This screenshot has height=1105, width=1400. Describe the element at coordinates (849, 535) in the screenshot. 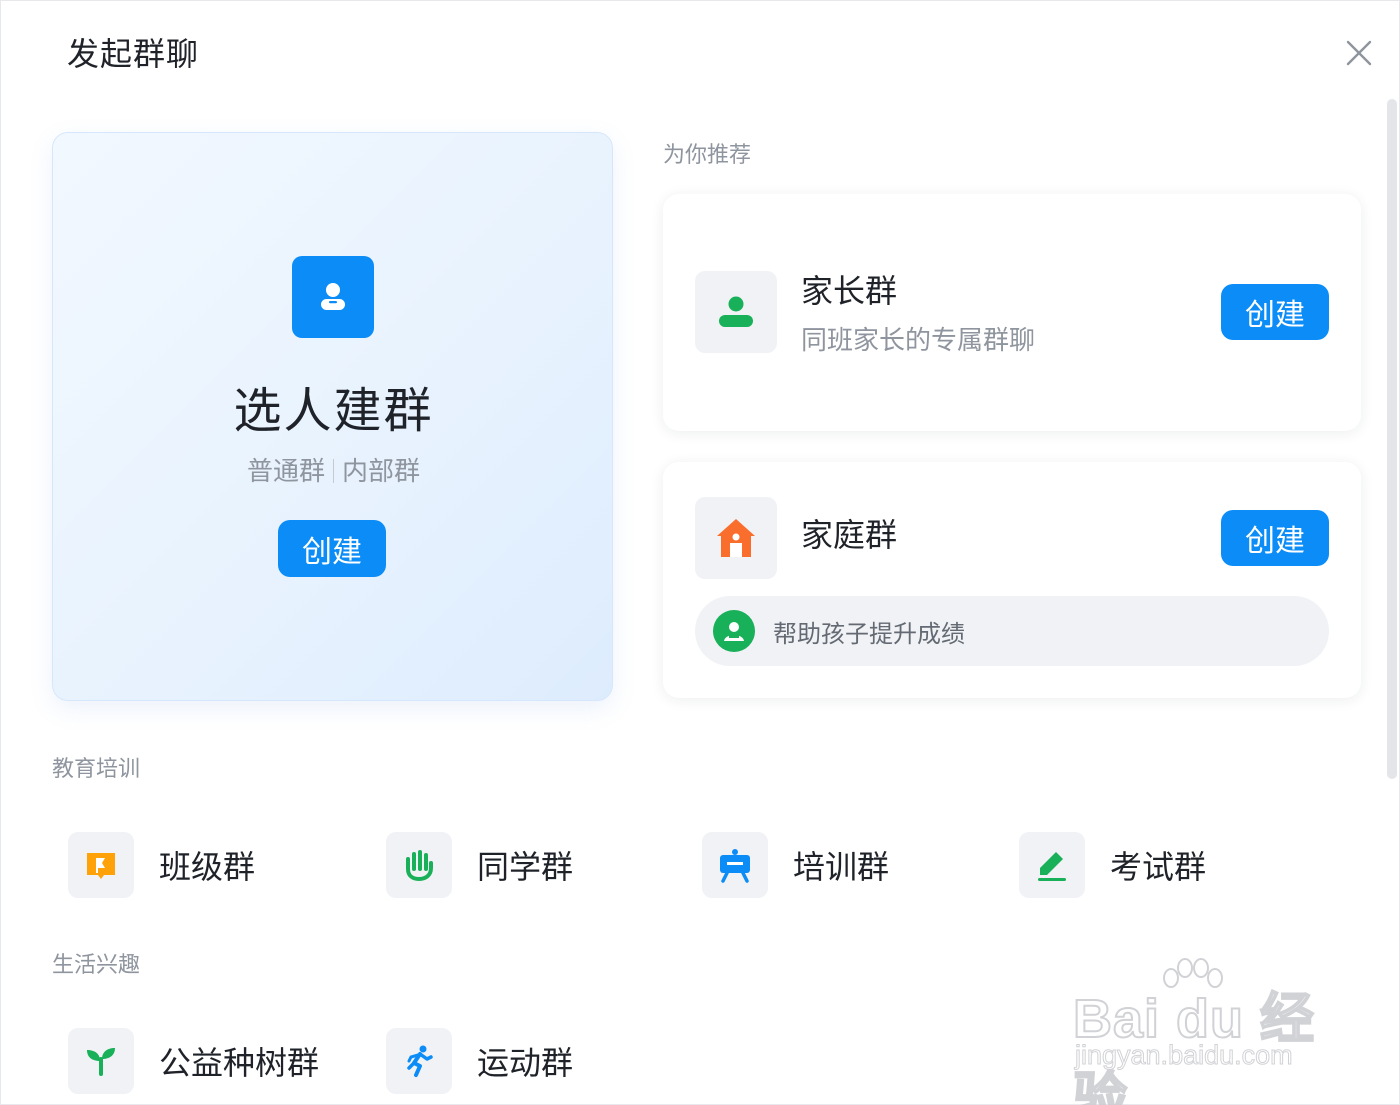

I see `family-group-name: 家庭群` at that location.